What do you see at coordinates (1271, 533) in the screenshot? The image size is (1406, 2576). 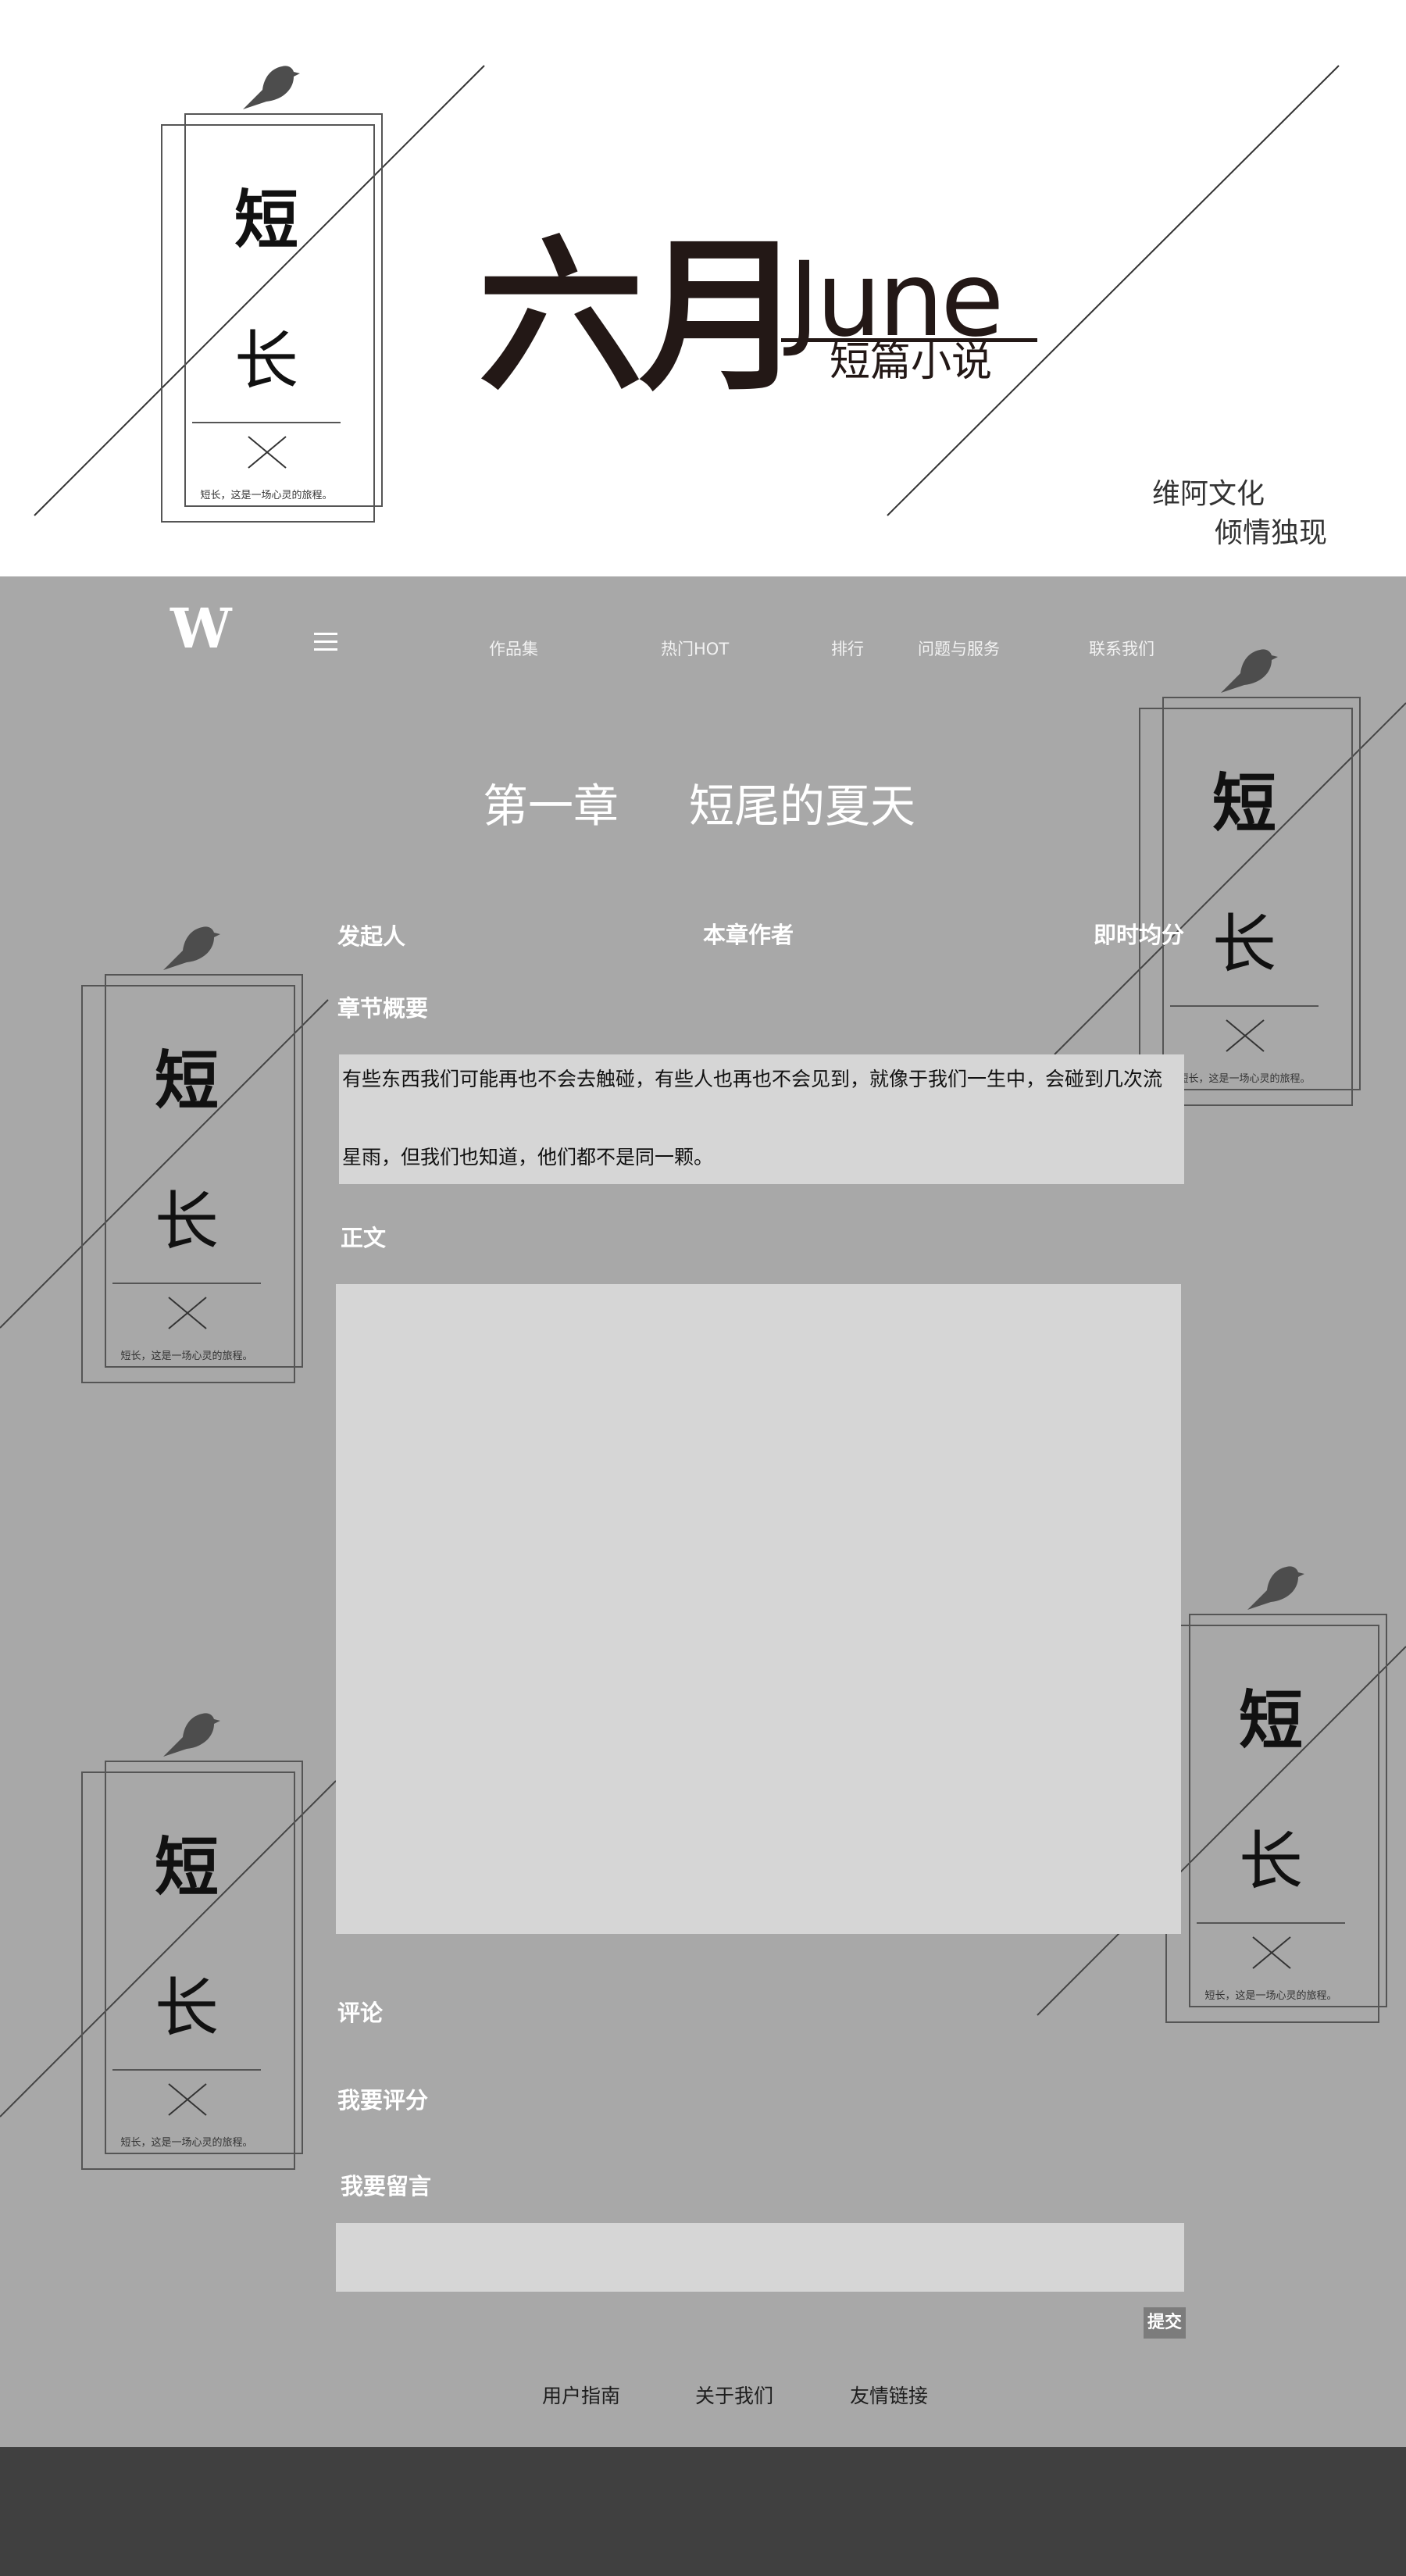 I see `hero-slogan-line2: 倾情独现` at bounding box center [1271, 533].